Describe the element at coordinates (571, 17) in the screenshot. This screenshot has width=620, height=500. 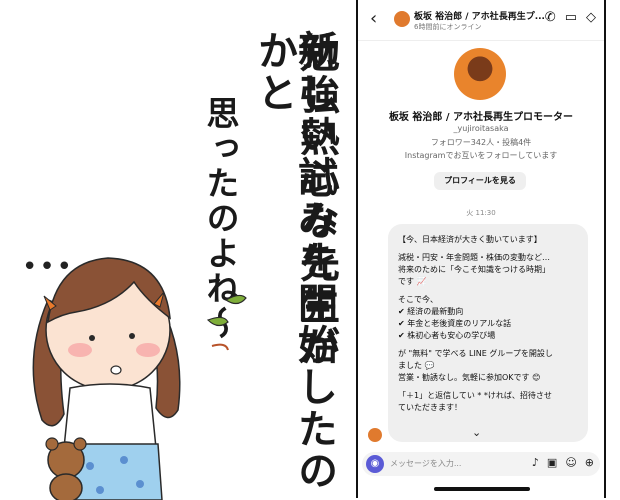
I see `video-icon: ▭` at that location.